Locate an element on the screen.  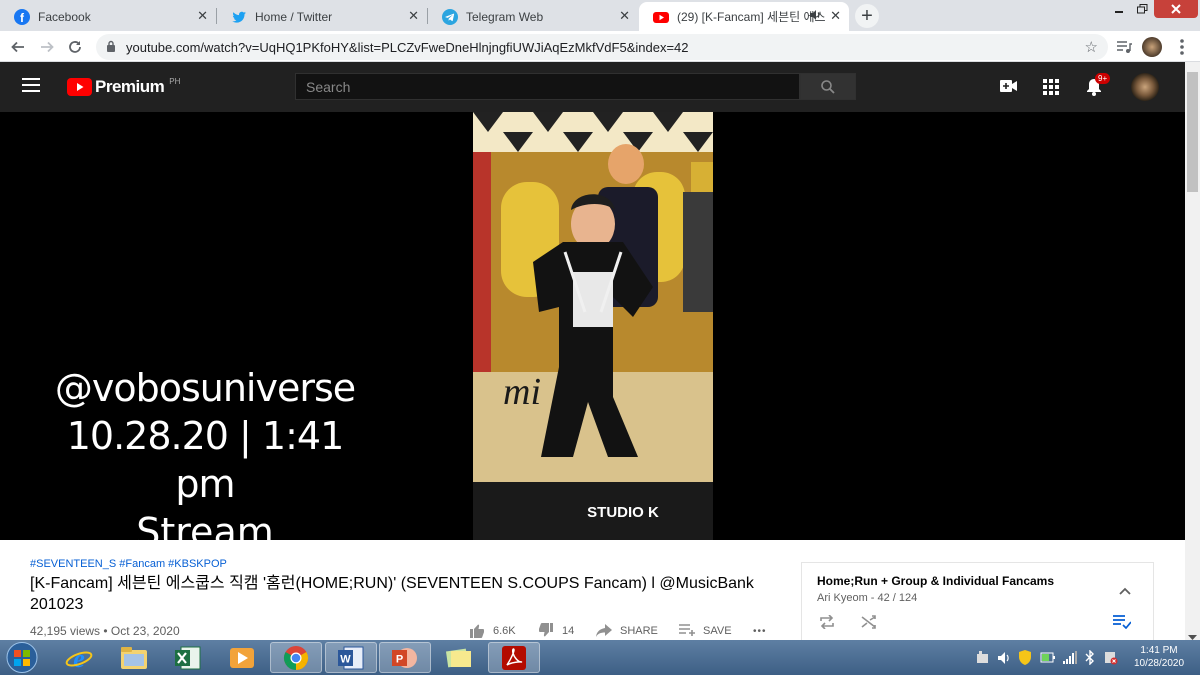
share-arrow-icon is located at coordinates (604, 630).